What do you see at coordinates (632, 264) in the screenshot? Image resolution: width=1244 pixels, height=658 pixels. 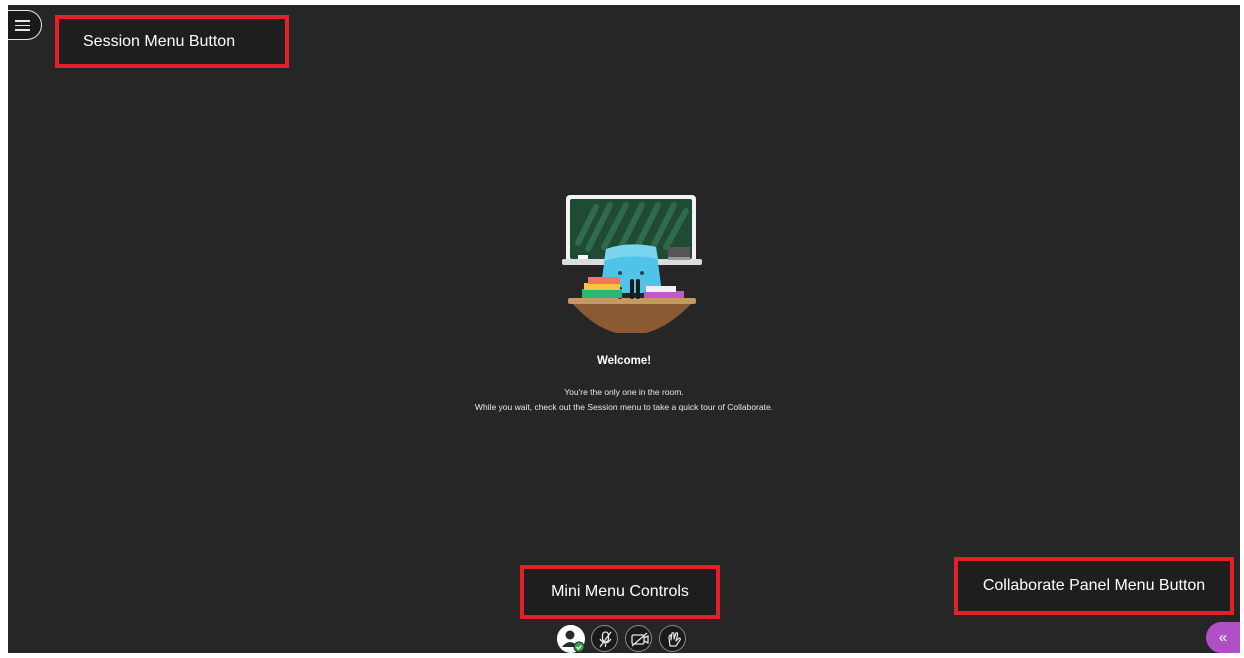 I see `classroom-illustration` at bounding box center [632, 264].